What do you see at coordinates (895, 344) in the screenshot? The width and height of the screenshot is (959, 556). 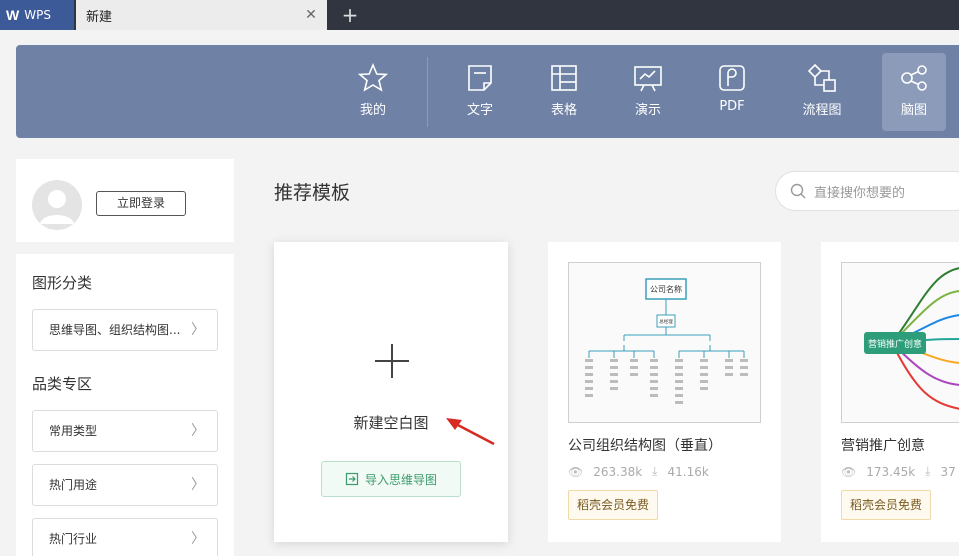 I see `thumb-title: 营销推广创意` at bounding box center [895, 344].